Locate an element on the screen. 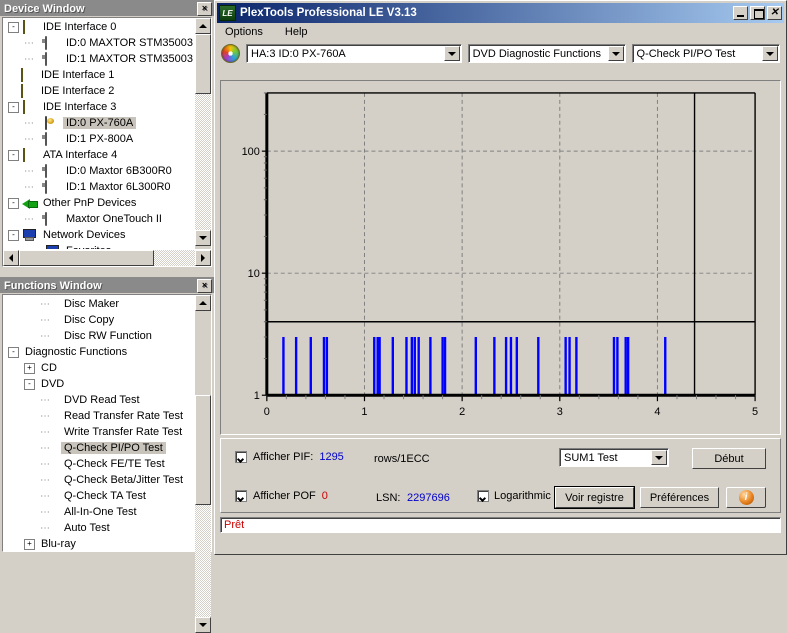  device-tree-vscrollbar is located at coordinates (203, 133).